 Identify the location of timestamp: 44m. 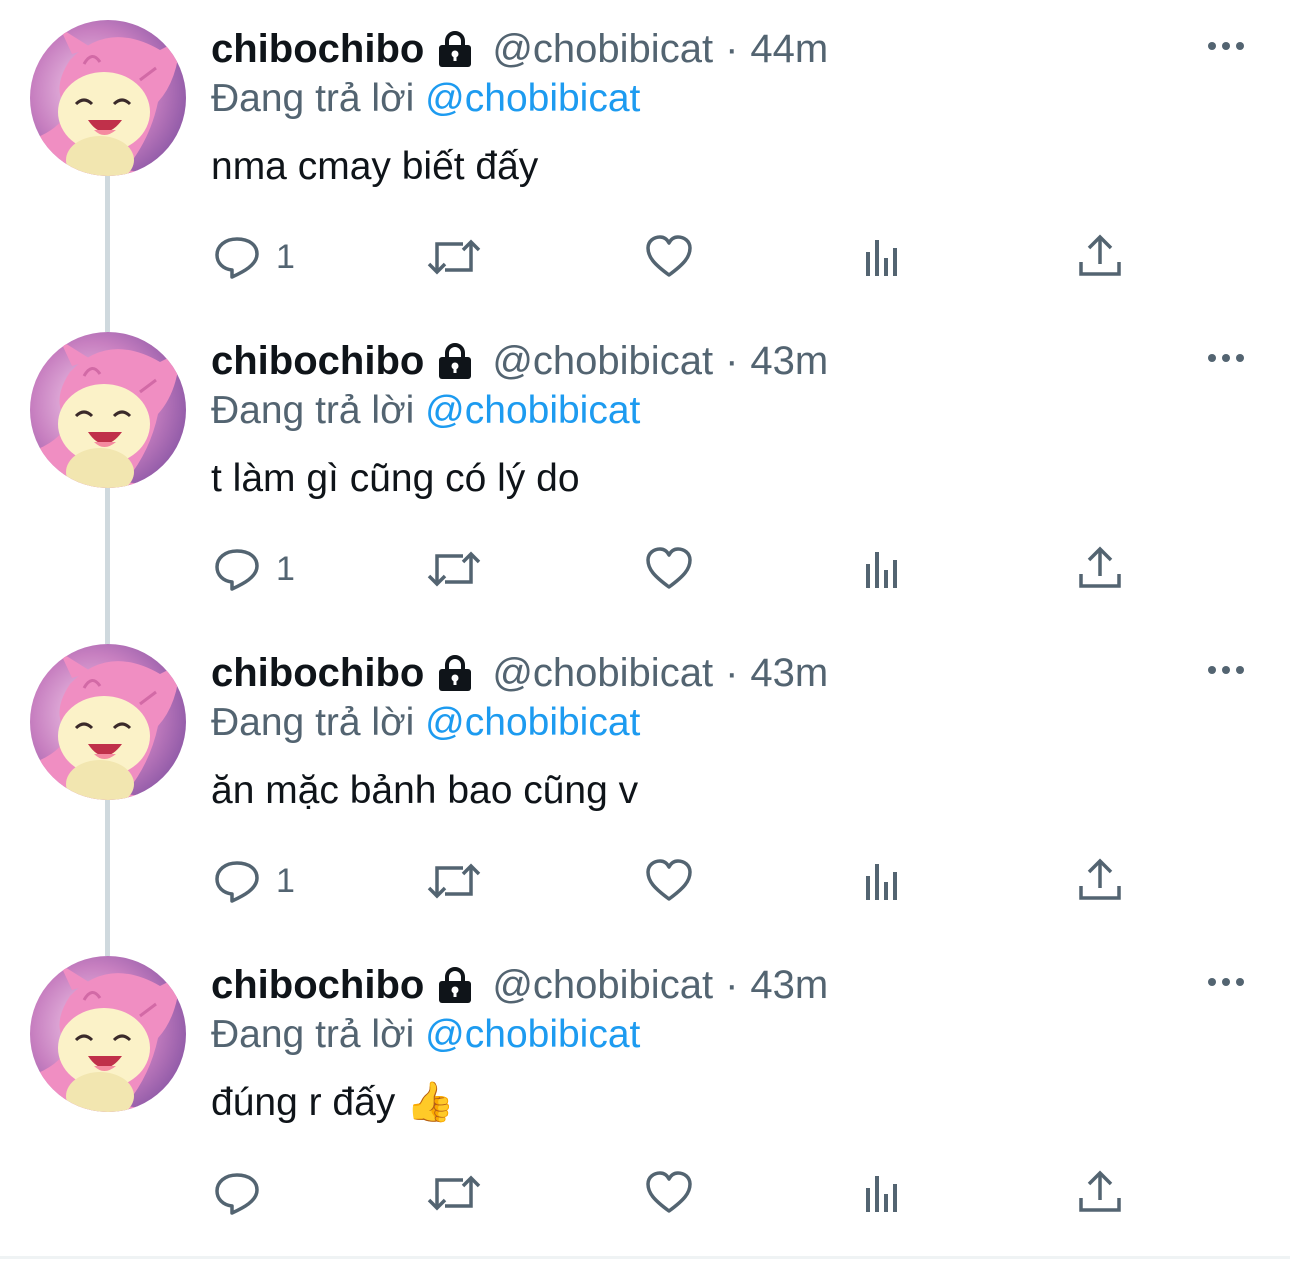
(789, 49).